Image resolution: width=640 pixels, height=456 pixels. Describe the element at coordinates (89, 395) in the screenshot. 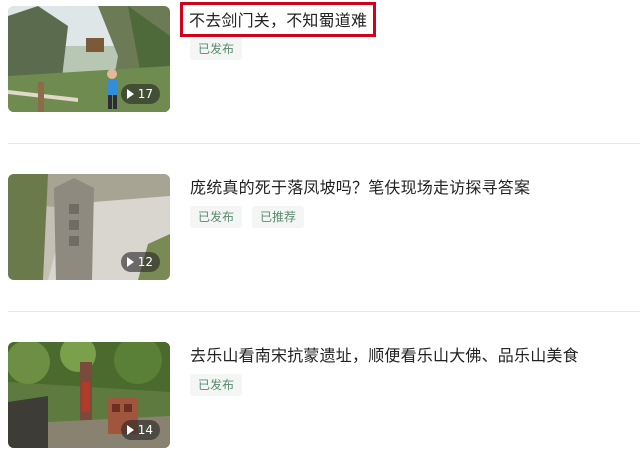

I see `video-thumbnail: 14` at that location.